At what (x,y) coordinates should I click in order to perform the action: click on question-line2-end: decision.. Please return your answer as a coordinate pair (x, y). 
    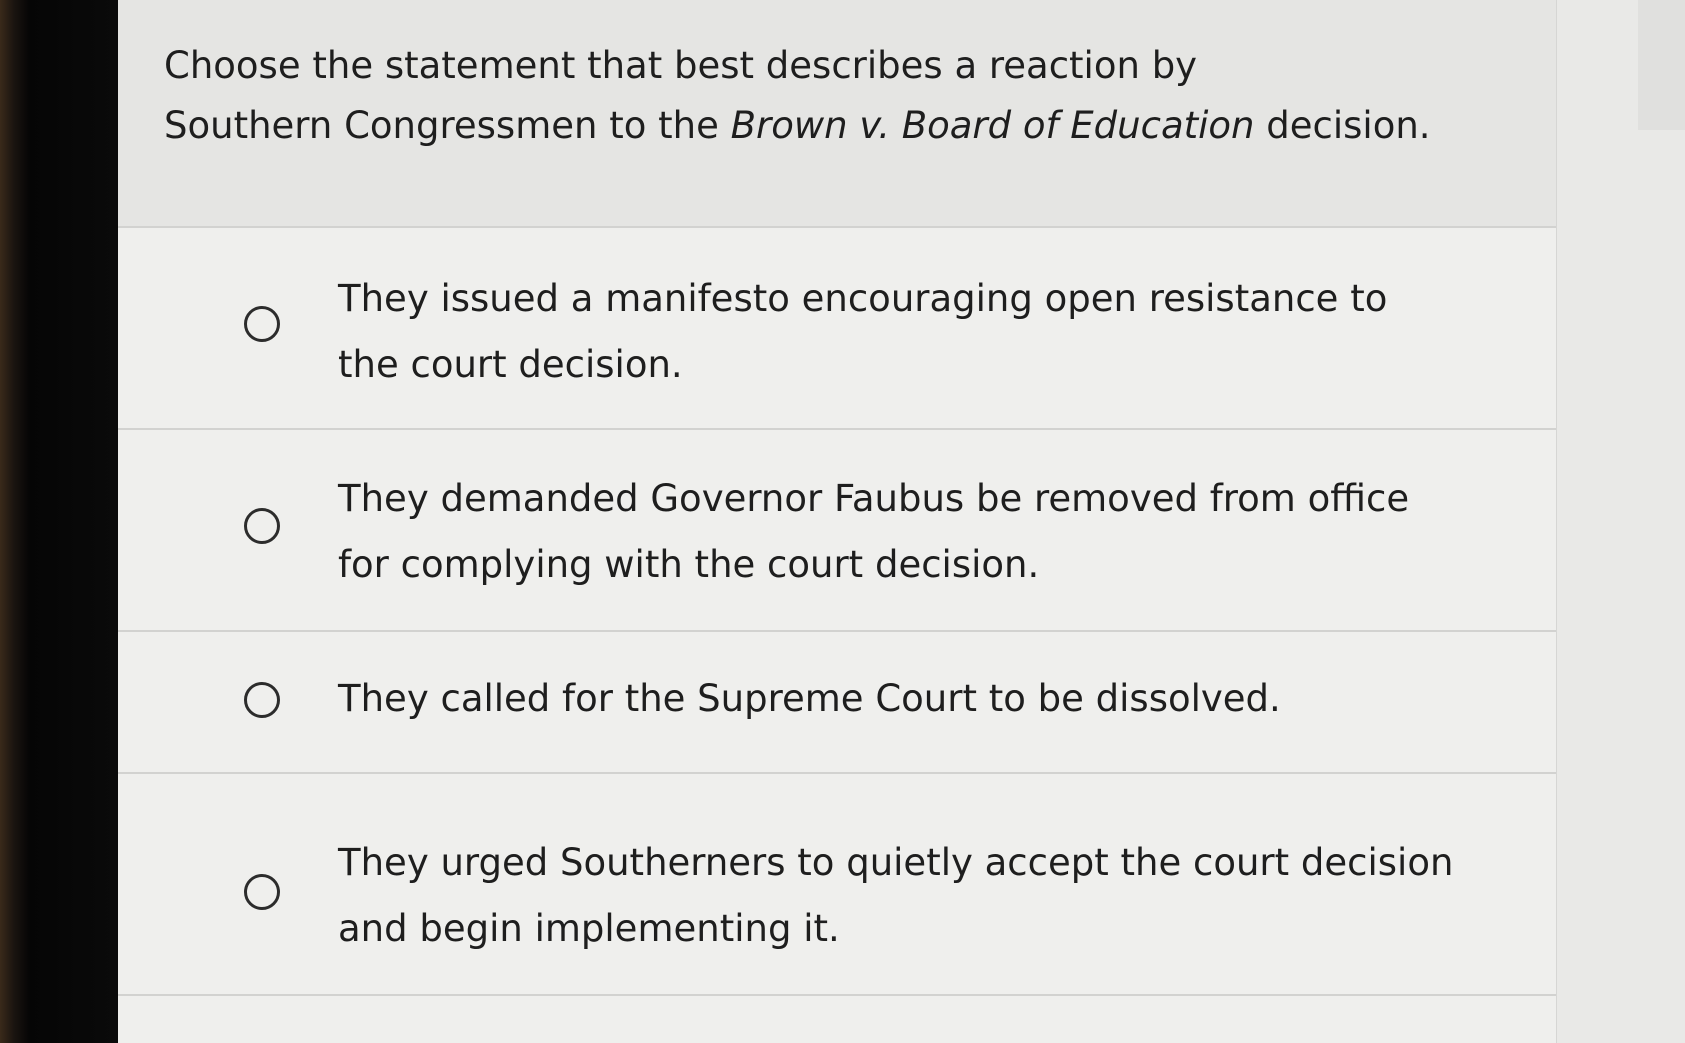
    Looking at the image, I should click on (1342, 125).